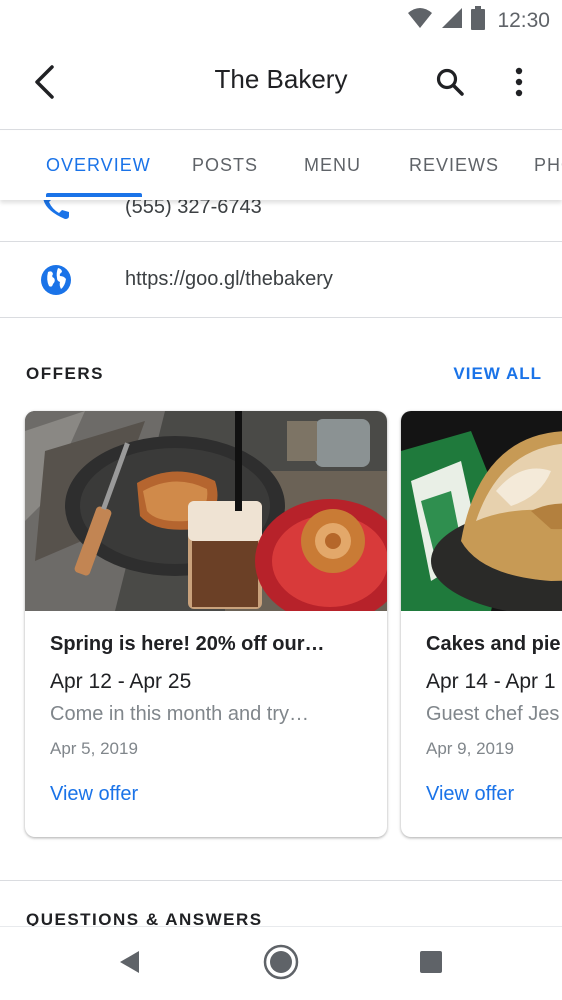 This screenshot has height=1000, width=562. I want to click on nav-home-button, so click(281, 964).